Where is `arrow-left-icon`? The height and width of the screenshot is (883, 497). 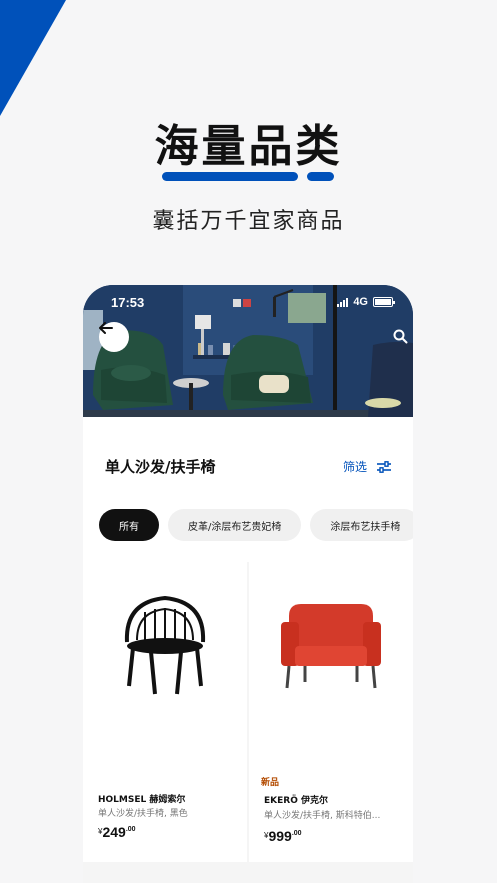 arrow-left-icon is located at coordinates (106, 328).